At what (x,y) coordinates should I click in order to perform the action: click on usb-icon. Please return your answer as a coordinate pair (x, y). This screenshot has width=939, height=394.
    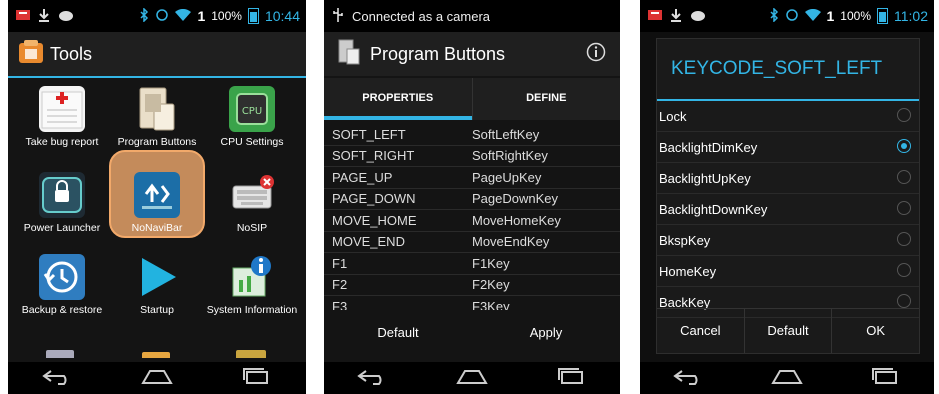
    Looking at the image, I should click on (338, 16).